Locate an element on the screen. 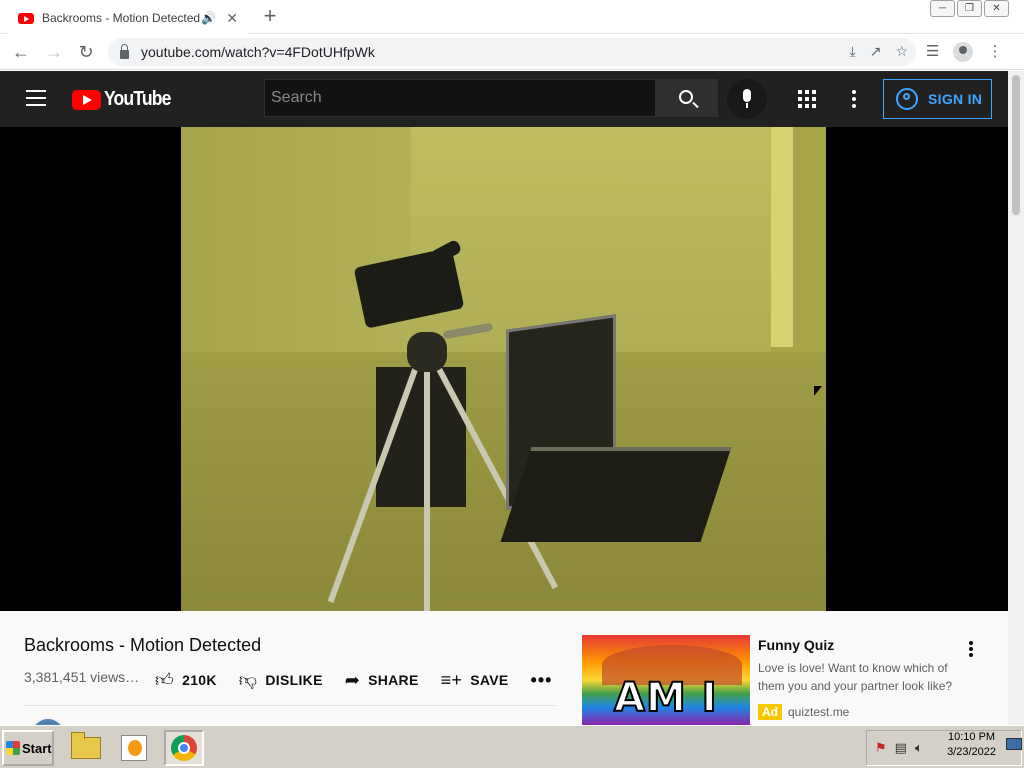 Image resolution: width=1024 pixels, height=768 pixels. browser-tab: Backrooms - Motion Detected 🔊 ✕ is located at coordinates (128, 18).